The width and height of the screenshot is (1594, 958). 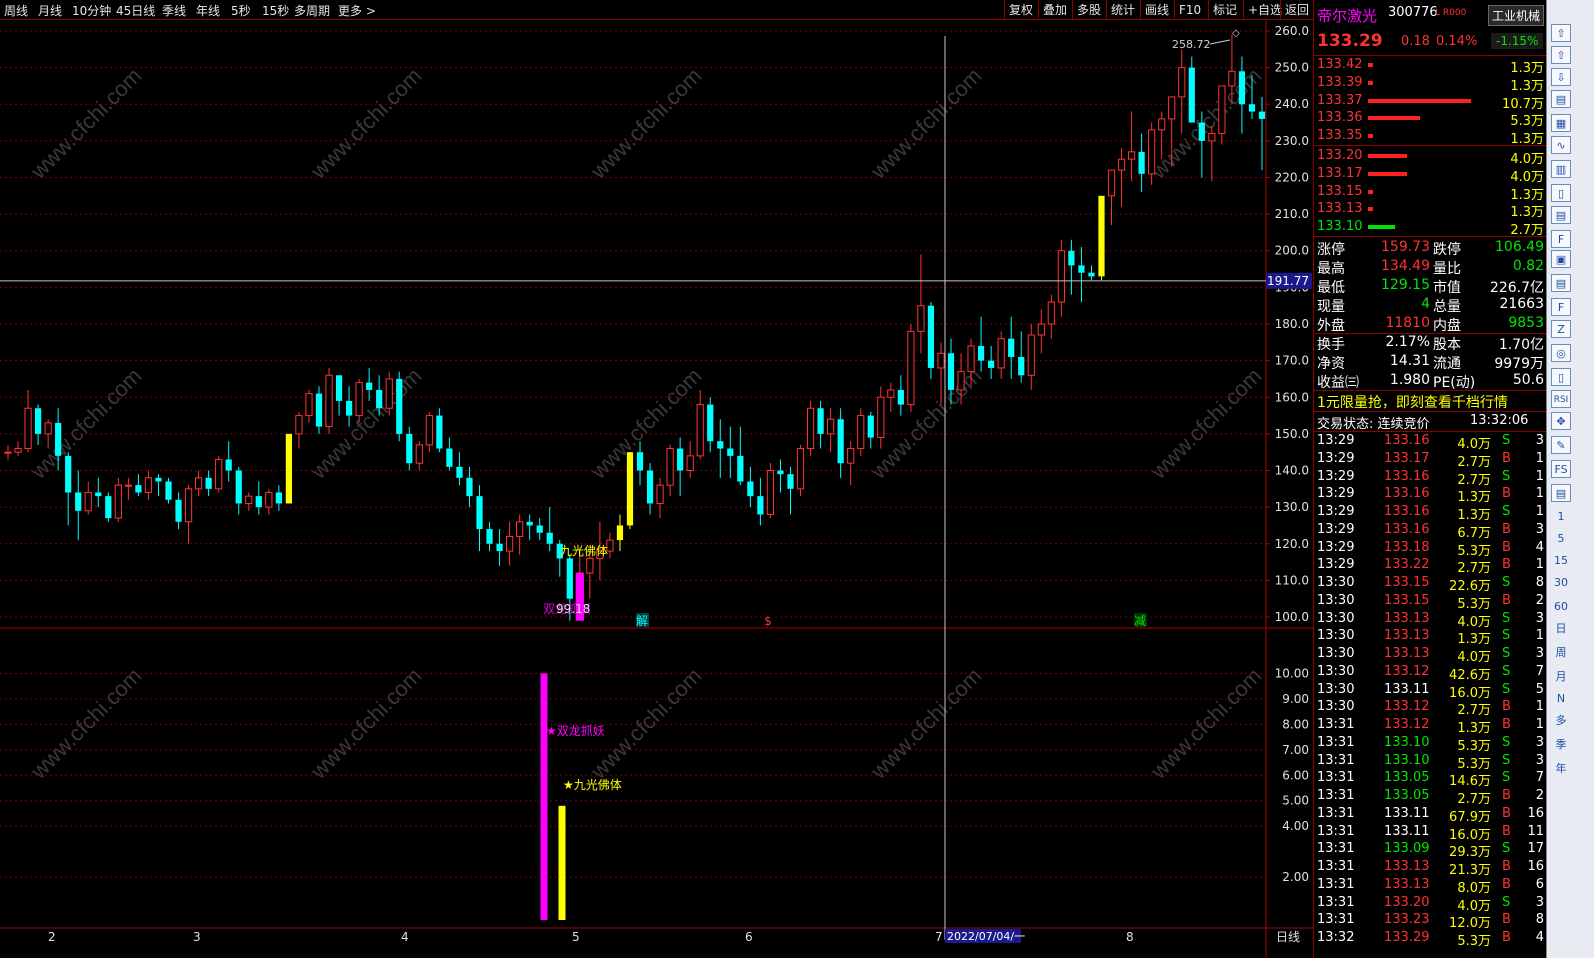 What do you see at coordinates (1295, 724) in the screenshot?
I see `sub-y-tick-label: 8.00` at bounding box center [1295, 724].